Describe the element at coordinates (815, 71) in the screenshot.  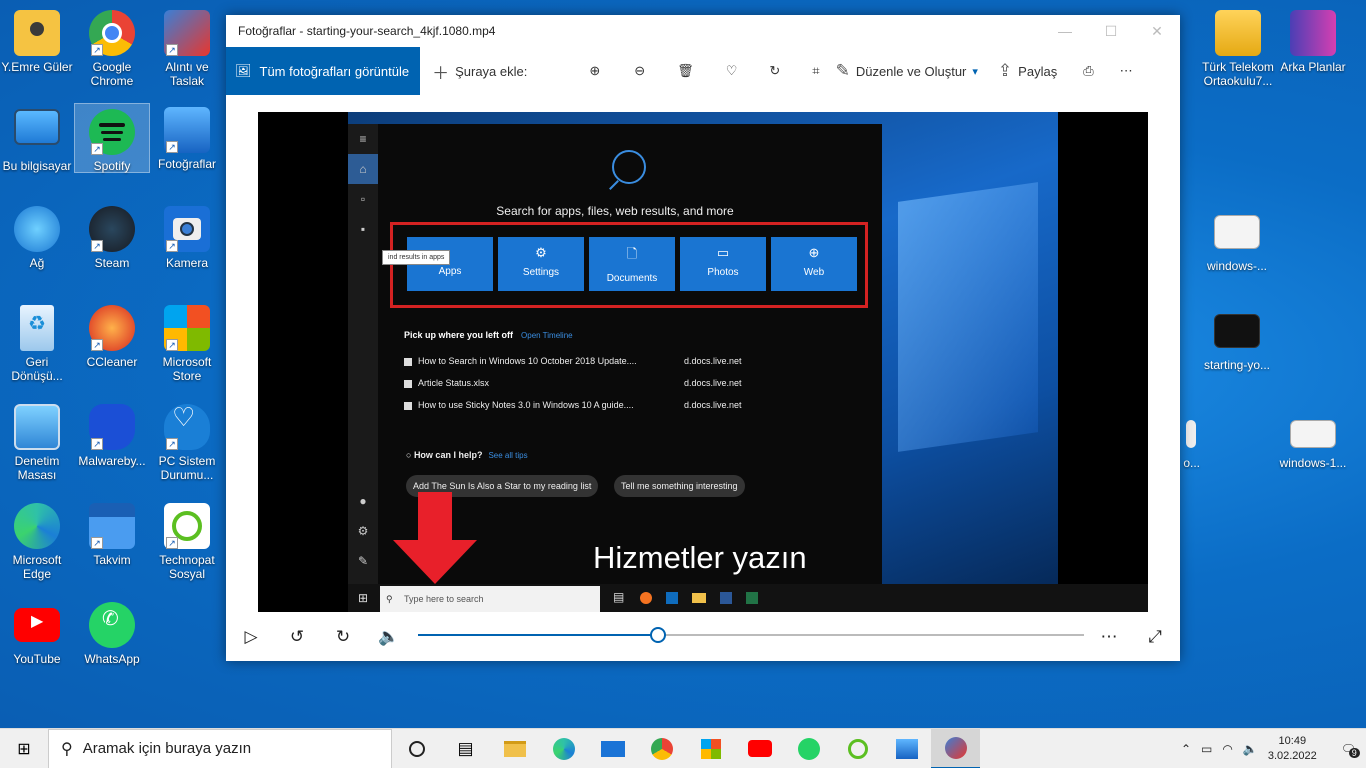
I see `crop-icon: ⌗` at that location.